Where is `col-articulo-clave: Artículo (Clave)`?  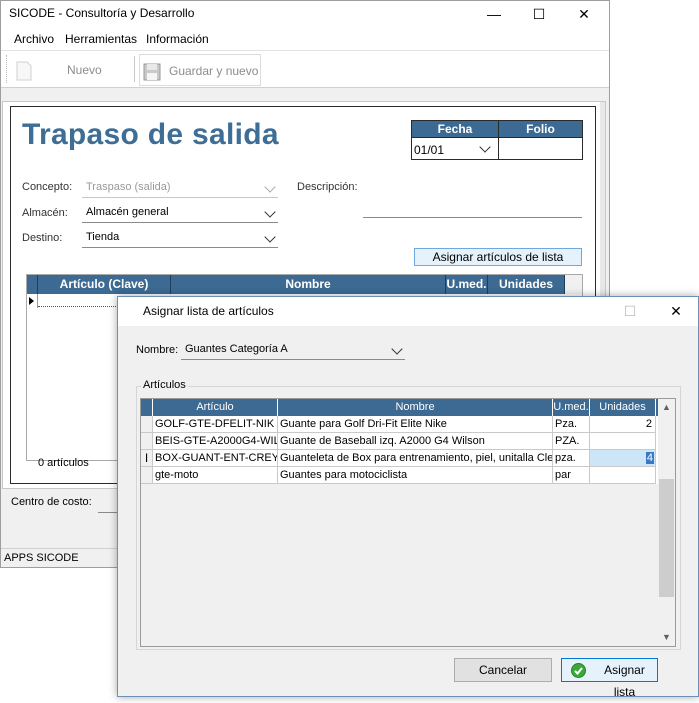
col-articulo-clave: Artículo (Clave) is located at coordinates (104, 284).